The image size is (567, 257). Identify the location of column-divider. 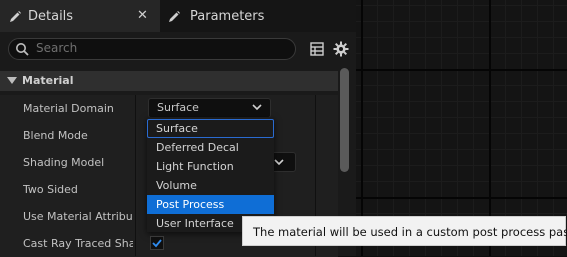
(135, 175).